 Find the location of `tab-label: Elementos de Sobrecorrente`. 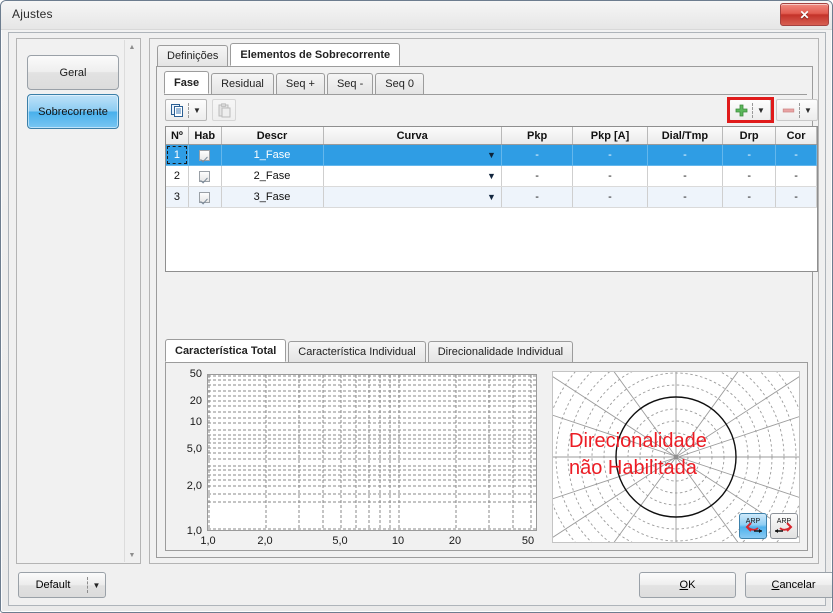

tab-label: Elementos de Sobrecorrente is located at coordinates (315, 54).